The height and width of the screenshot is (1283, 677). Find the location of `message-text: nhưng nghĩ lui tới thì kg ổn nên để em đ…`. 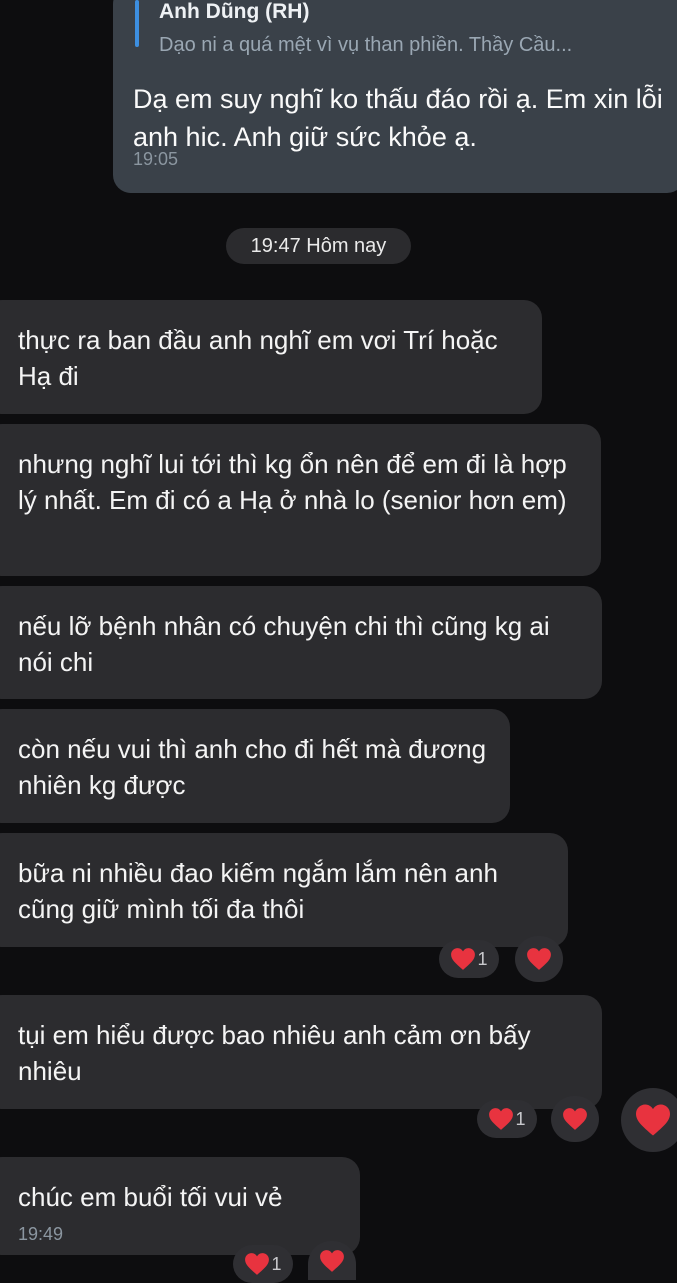

message-text: nhưng nghĩ lui tới thì kg ổn nên để em đ… is located at coordinates (292, 482).